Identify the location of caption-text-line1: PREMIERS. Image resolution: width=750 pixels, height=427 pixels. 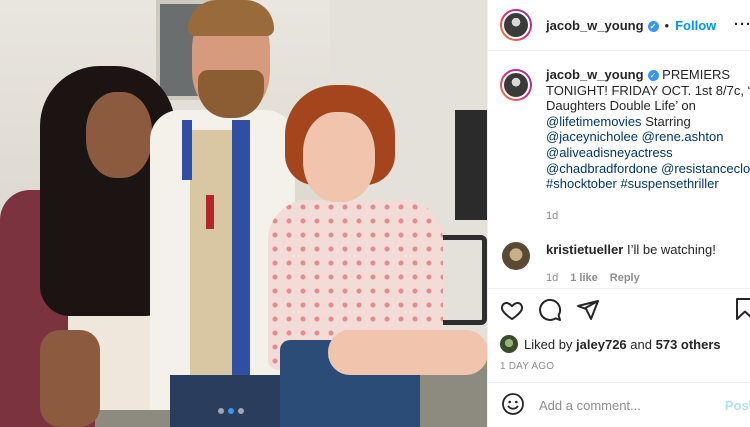
(696, 74).